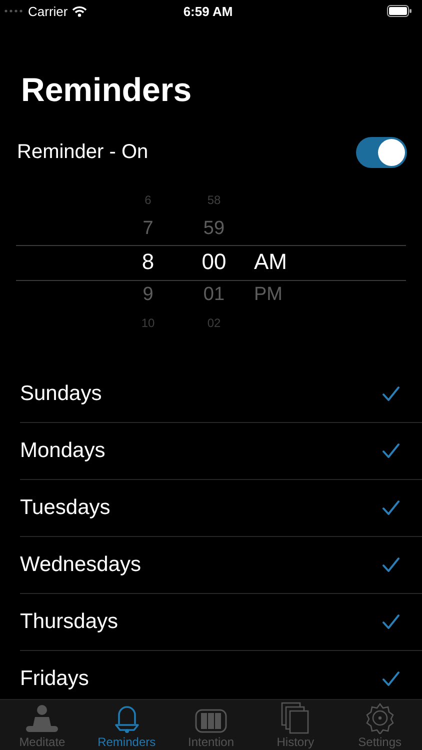  Describe the element at coordinates (61, 394) in the screenshot. I see `day-label: Sundays` at that location.